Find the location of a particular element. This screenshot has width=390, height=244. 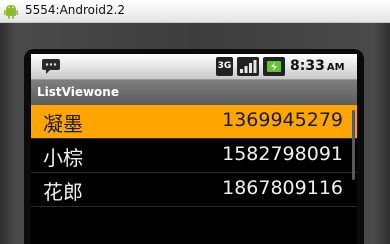

clock-time: 8:33 is located at coordinates (307, 66).